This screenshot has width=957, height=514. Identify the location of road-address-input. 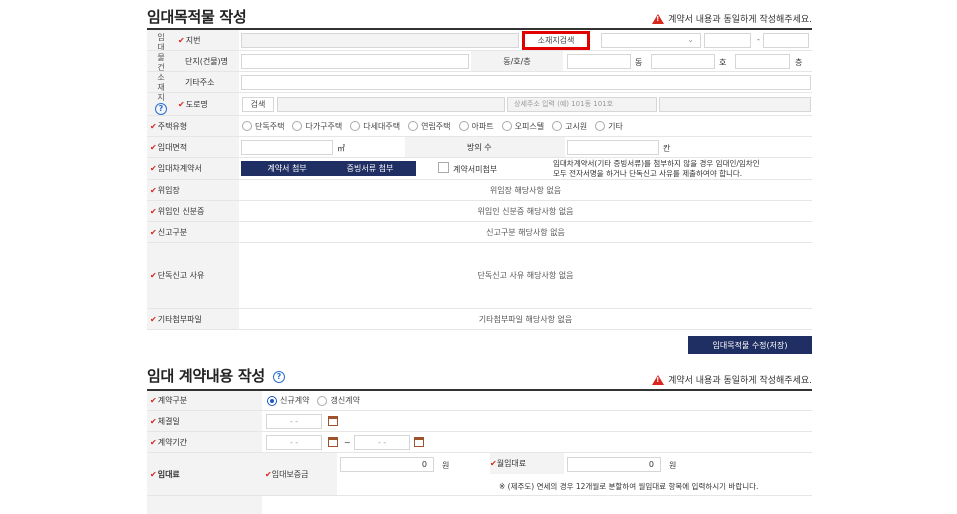
(391, 104).